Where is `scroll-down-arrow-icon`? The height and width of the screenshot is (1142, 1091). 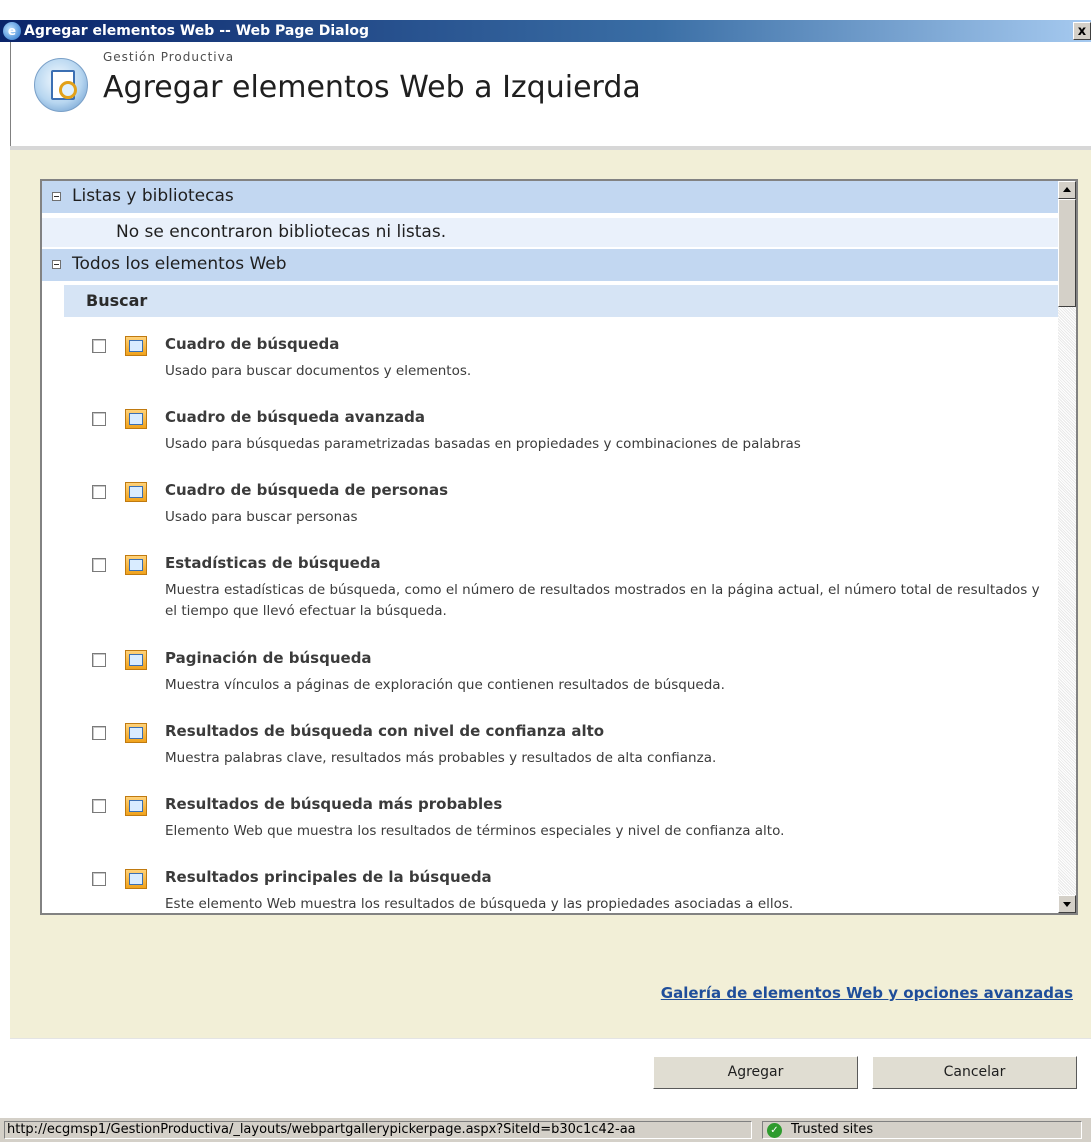
scroll-down-arrow-icon is located at coordinates (1067, 904).